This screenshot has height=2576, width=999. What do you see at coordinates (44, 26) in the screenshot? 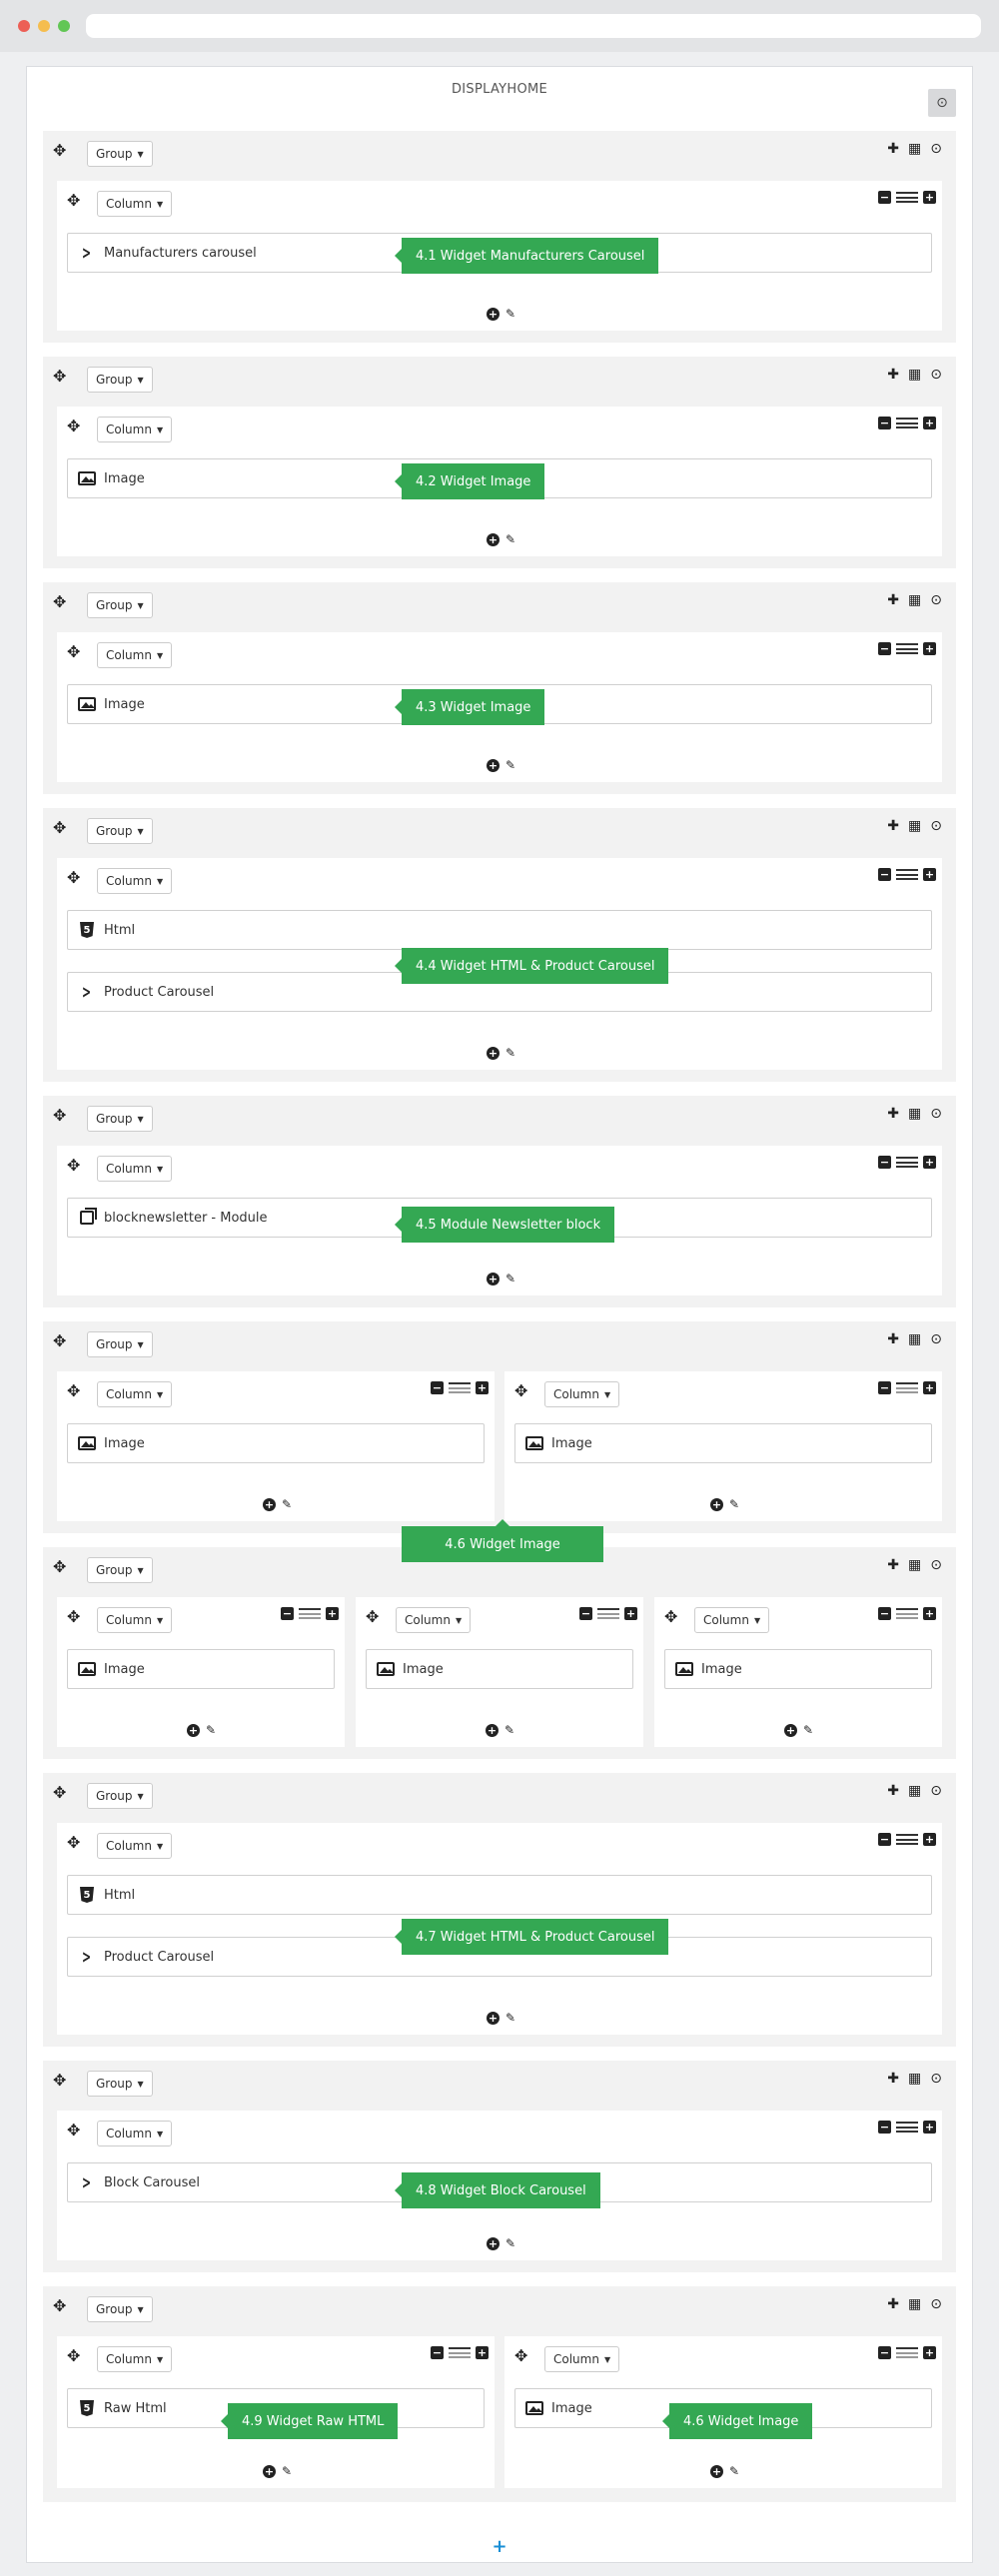
I see `minimize-dot` at bounding box center [44, 26].